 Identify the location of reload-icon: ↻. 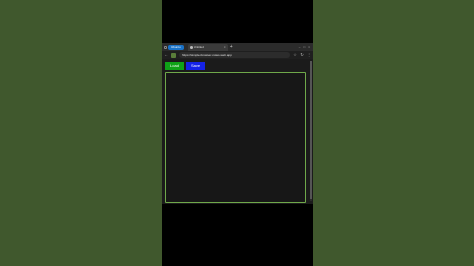
(302, 55).